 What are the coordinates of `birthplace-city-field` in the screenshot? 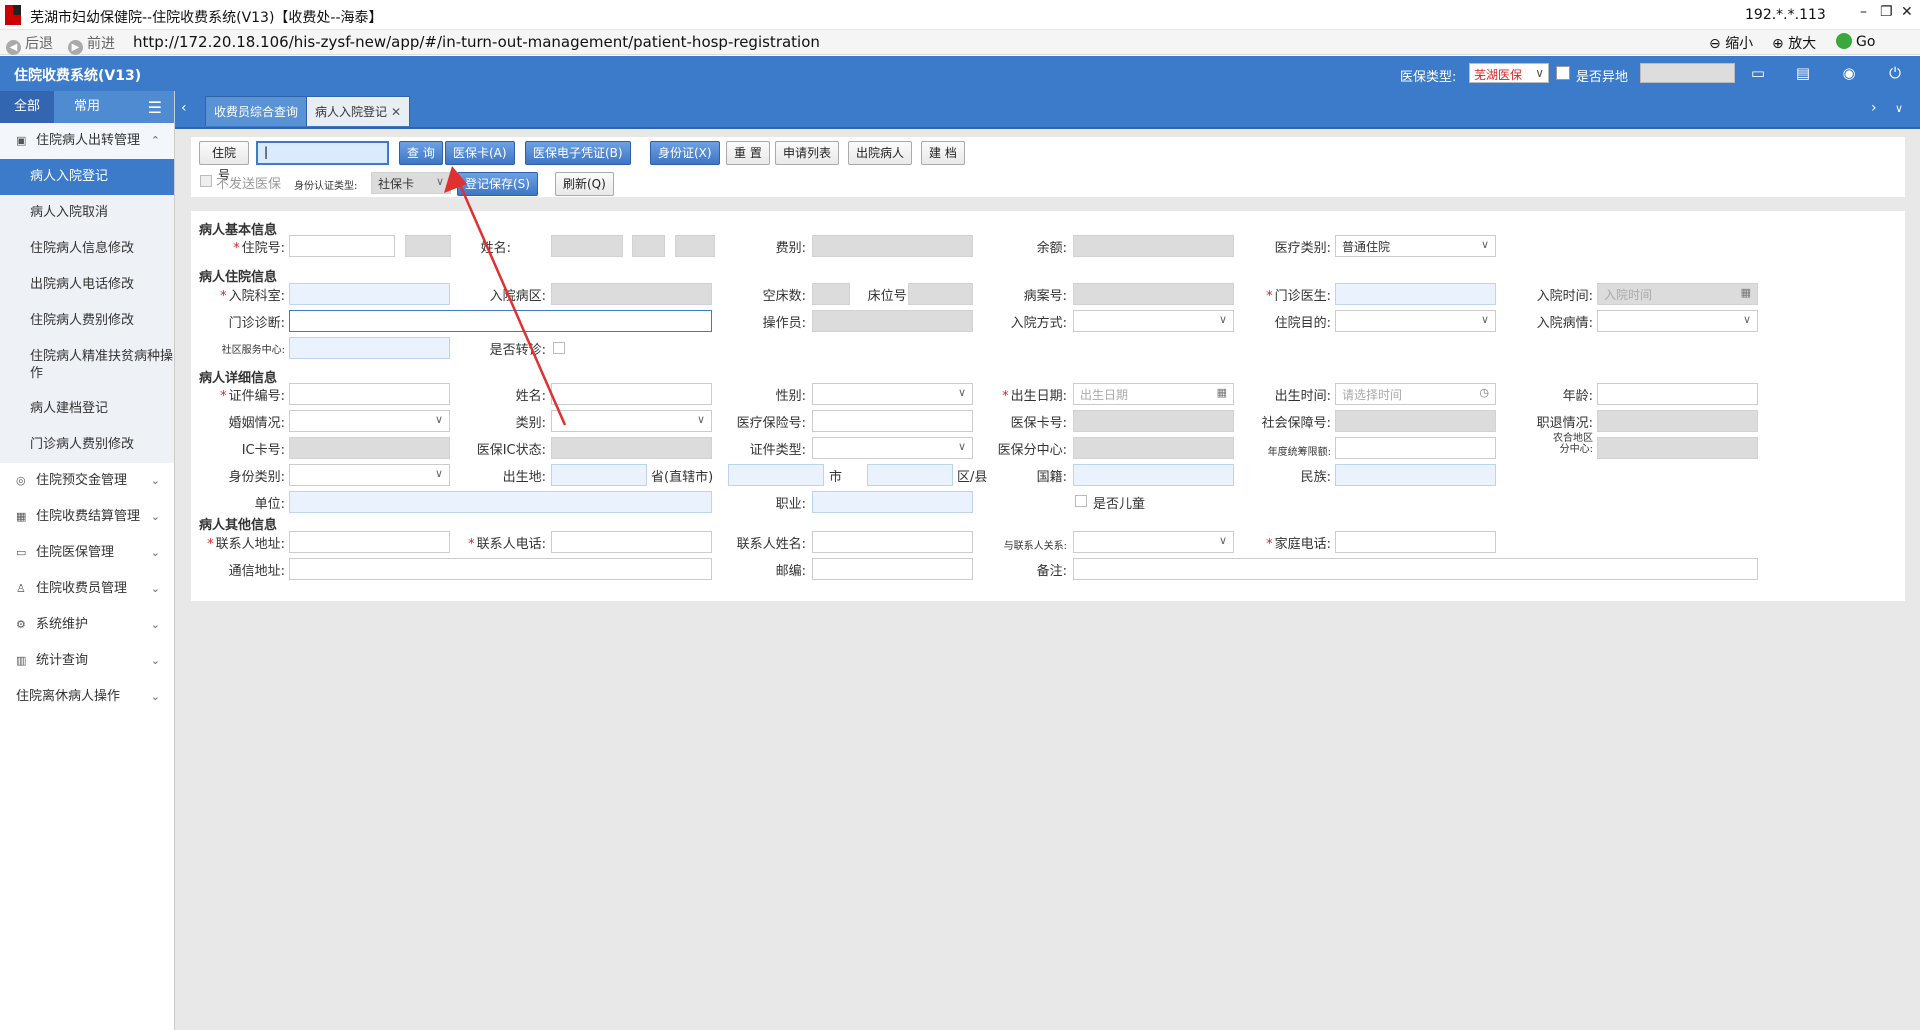 It's located at (776, 475).